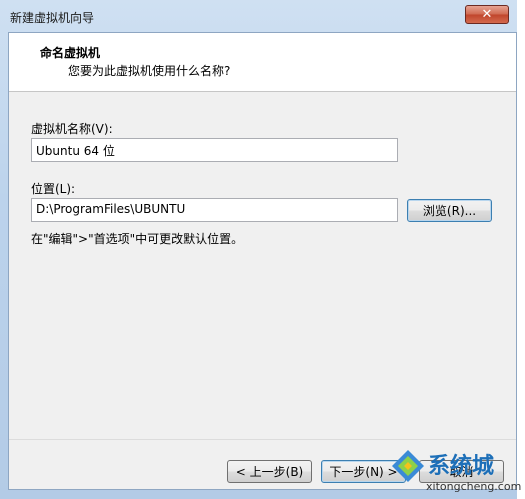  I want to click on footer-divider, so click(262, 439).